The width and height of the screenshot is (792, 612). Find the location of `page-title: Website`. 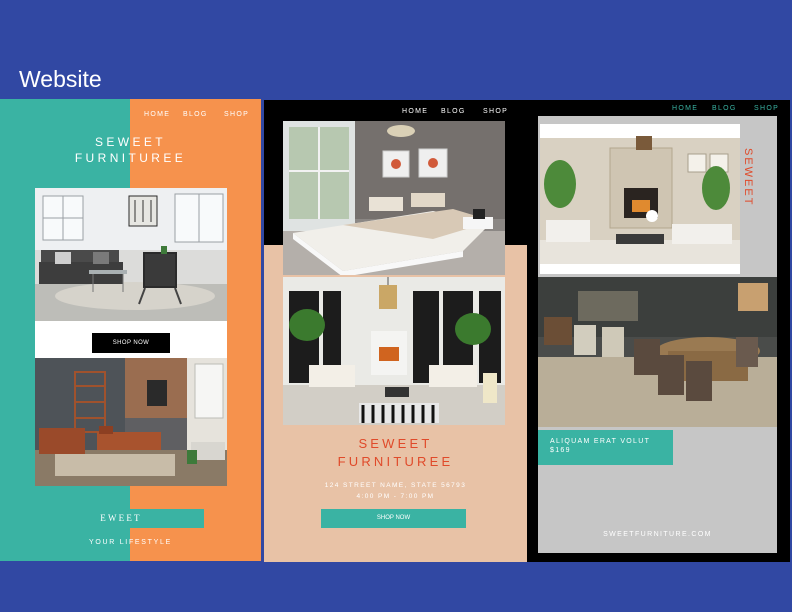

page-title: Website is located at coordinates (60, 79).